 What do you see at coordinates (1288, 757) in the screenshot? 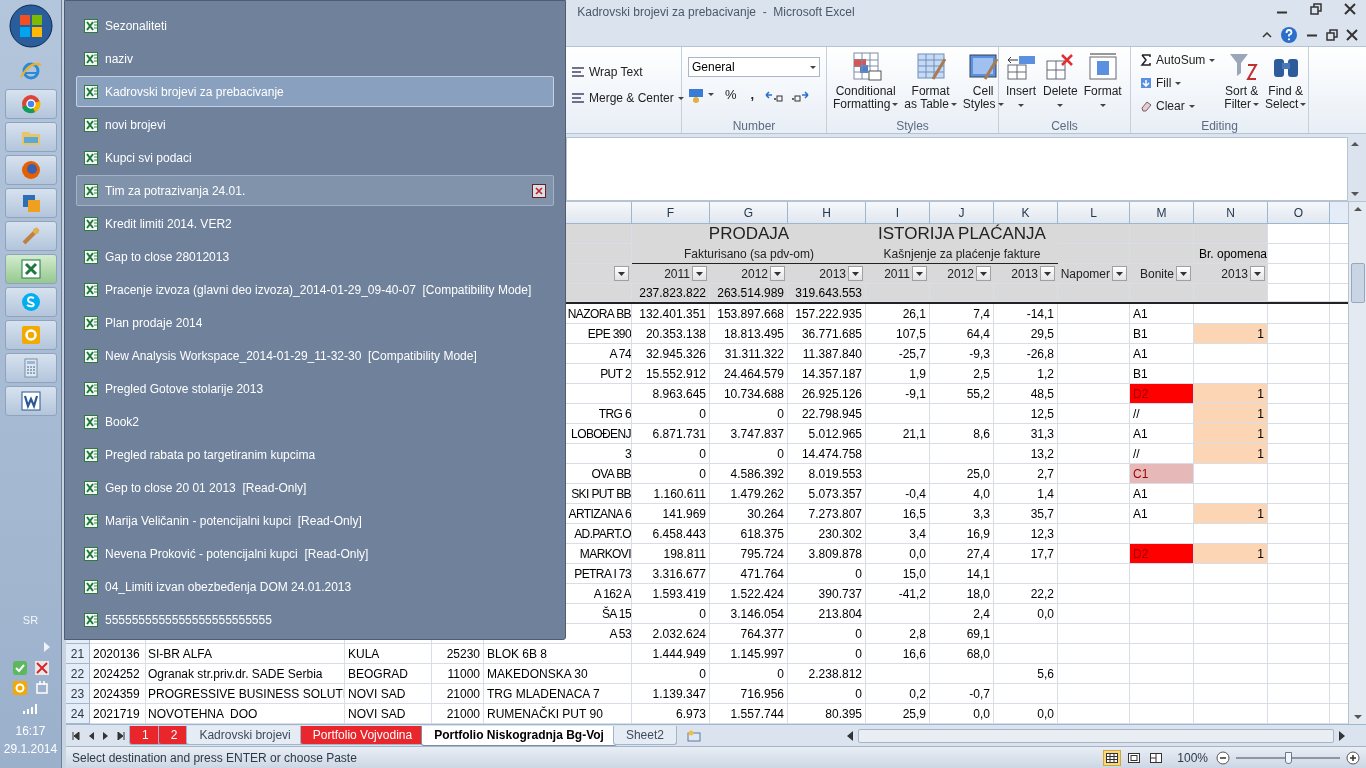
I see `zoom-slider-thumb` at bounding box center [1288, 757].